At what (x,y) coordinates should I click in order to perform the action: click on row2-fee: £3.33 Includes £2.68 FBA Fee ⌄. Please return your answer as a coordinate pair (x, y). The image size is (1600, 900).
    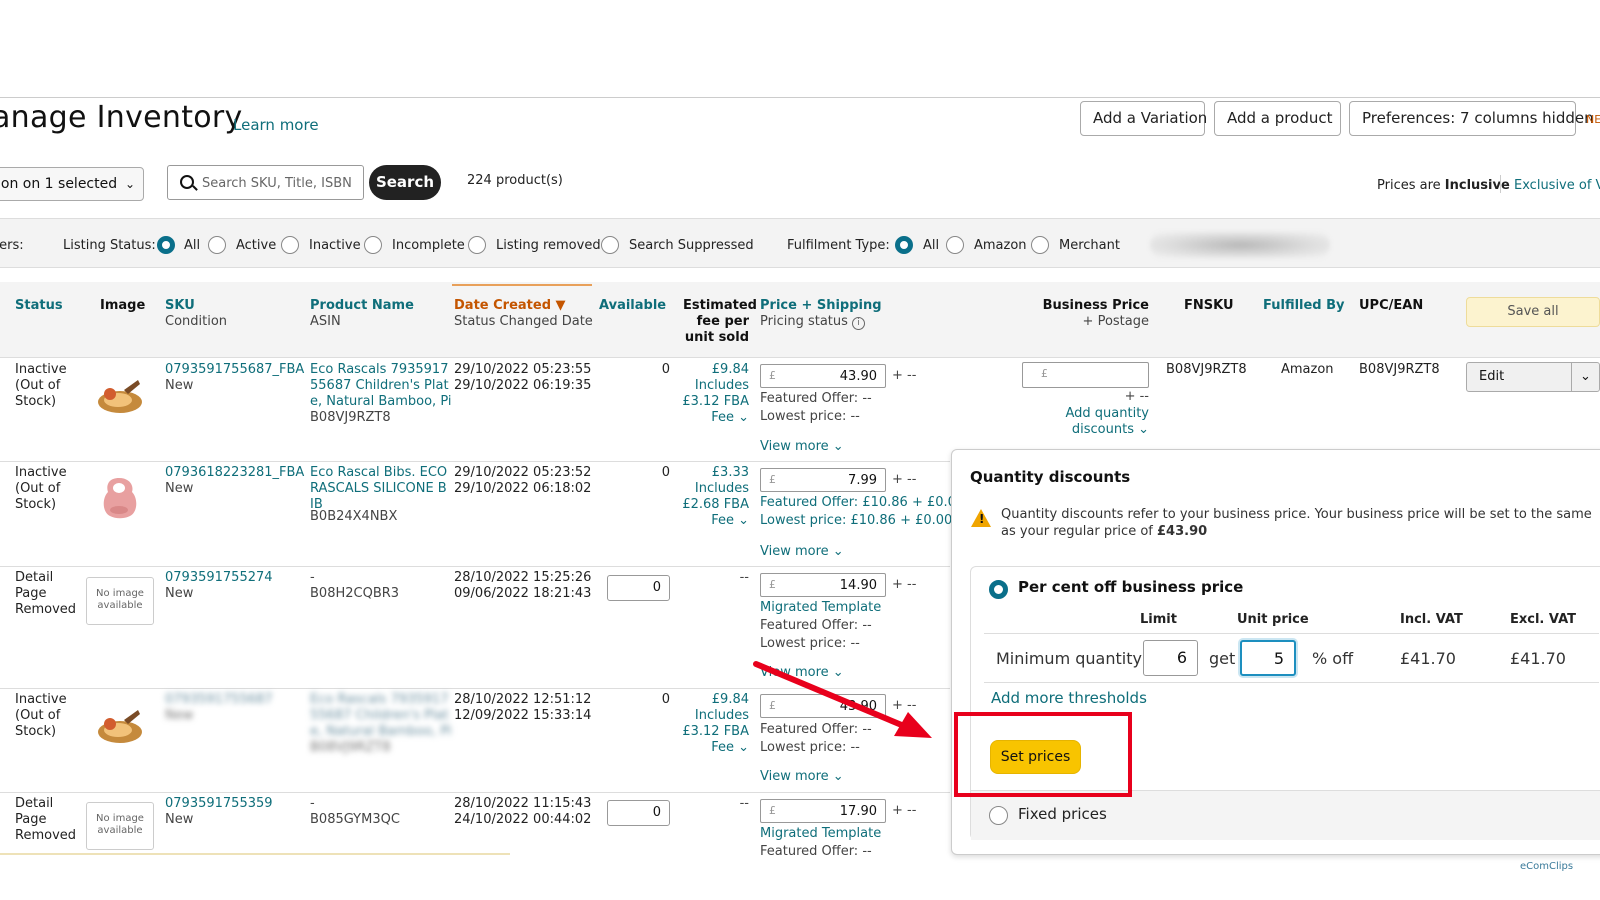
    Looking at the image, I should click on (709, 497).